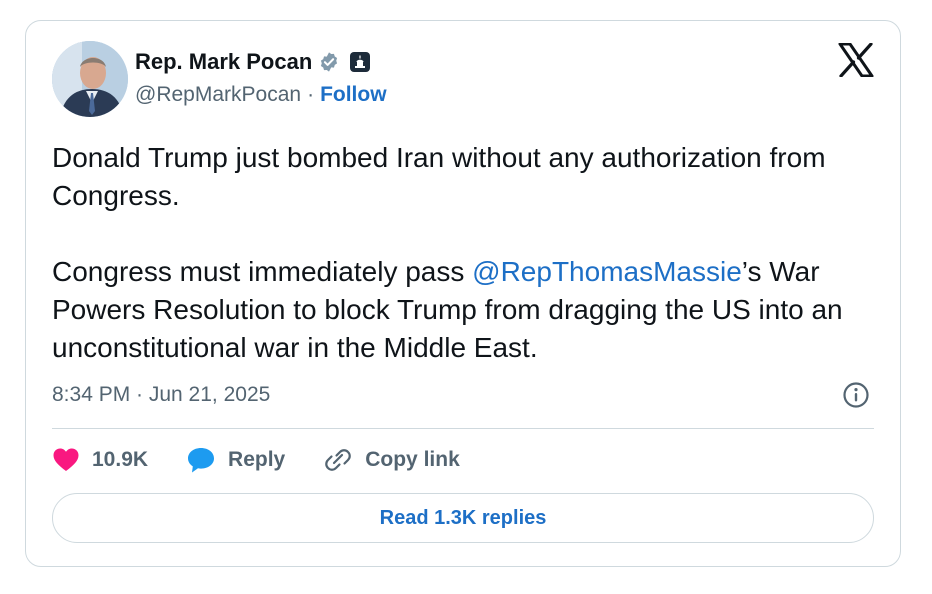  I want to click on handle-row: @RepMarkPocan · Follow, so click(261, 95).